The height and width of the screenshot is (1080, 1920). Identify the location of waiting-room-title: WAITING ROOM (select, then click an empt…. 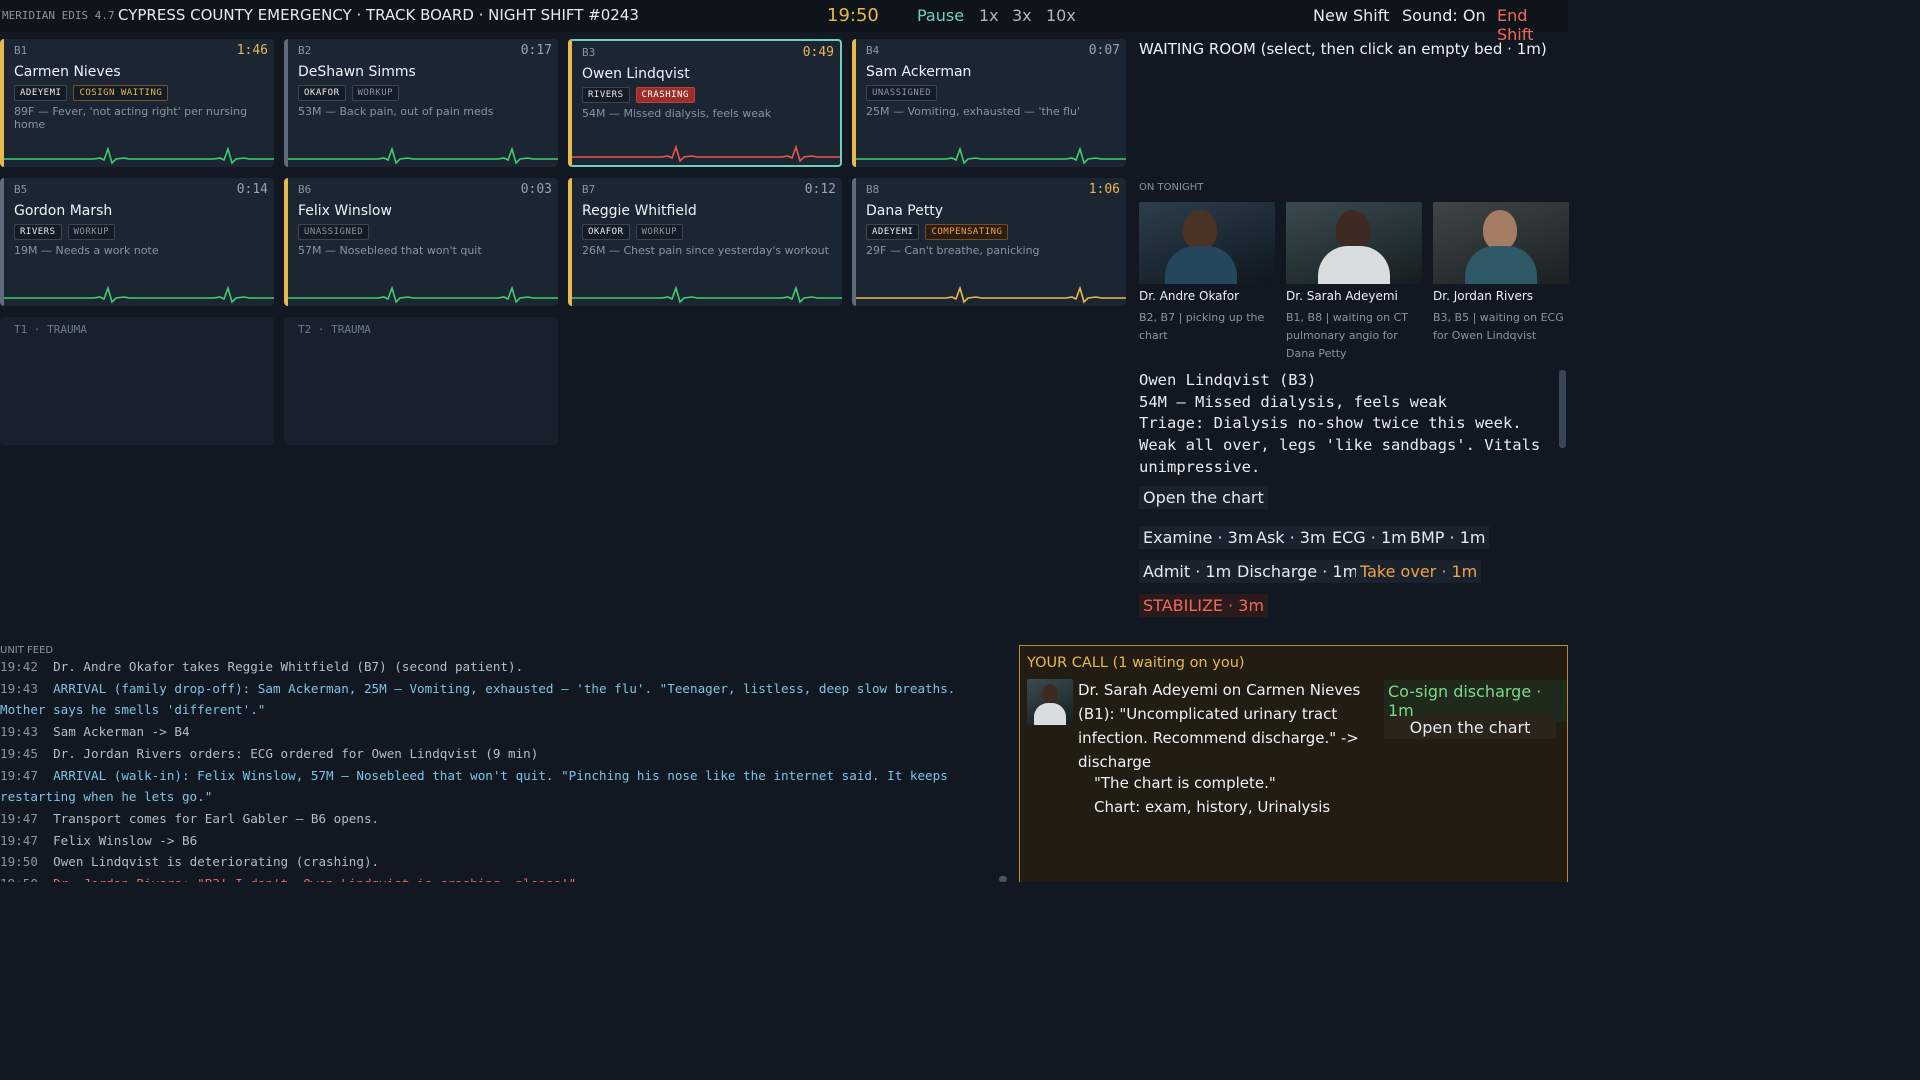
(1343, 49).